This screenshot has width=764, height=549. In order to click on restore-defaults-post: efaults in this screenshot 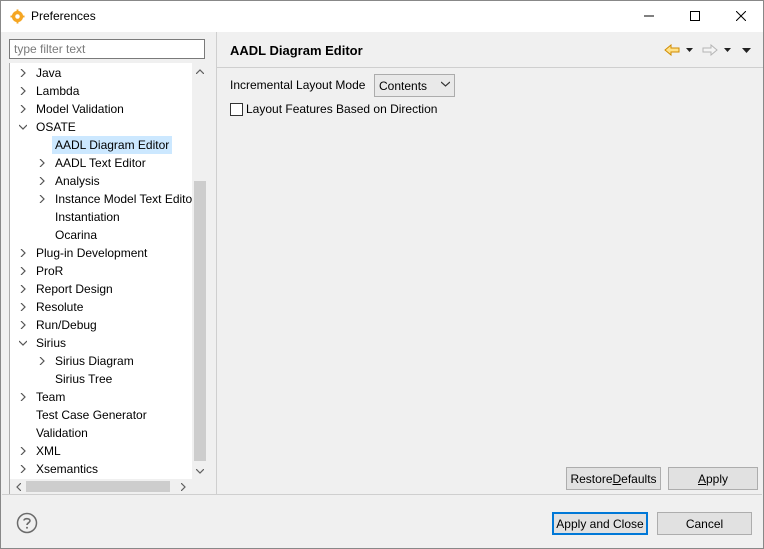, I will do `click(639, 478)`.